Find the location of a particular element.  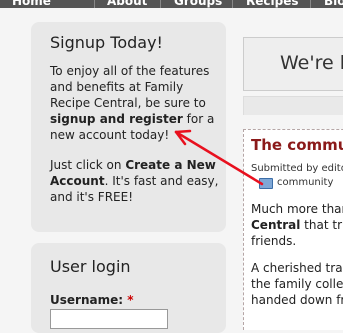

arrow-shaft is located at coordinates (219, 158).